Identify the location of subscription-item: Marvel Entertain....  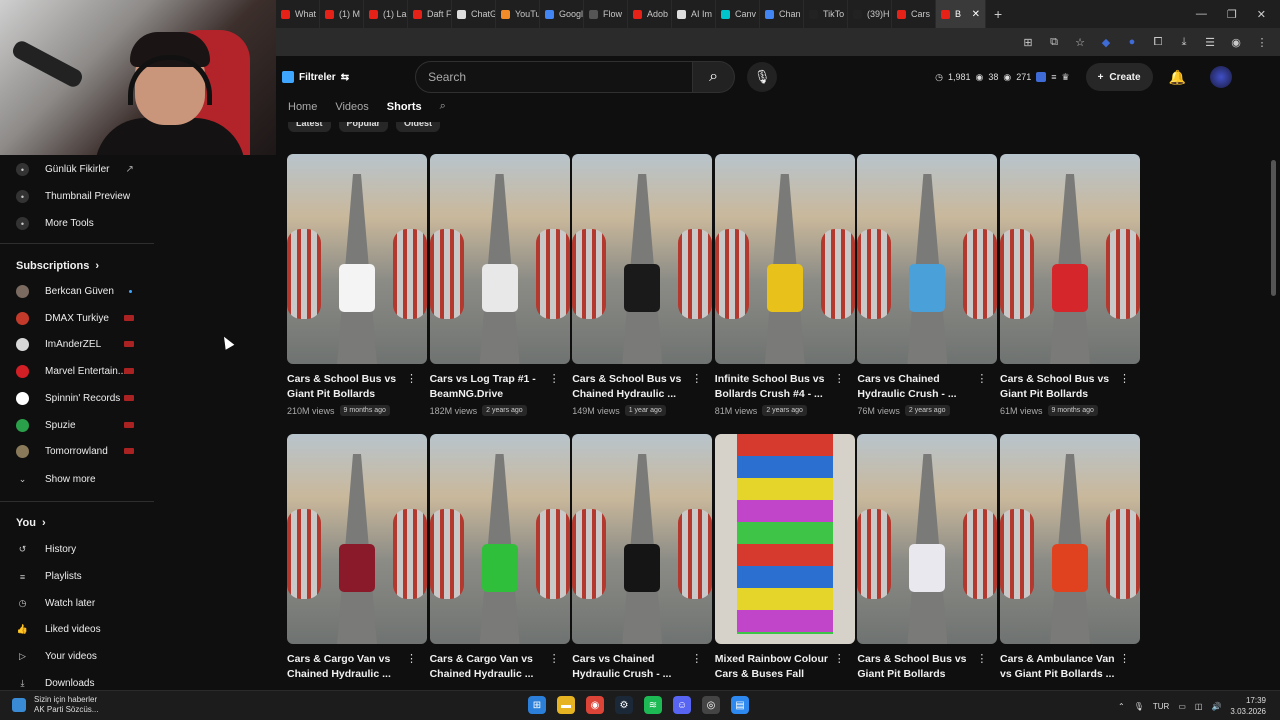
(71, 372).